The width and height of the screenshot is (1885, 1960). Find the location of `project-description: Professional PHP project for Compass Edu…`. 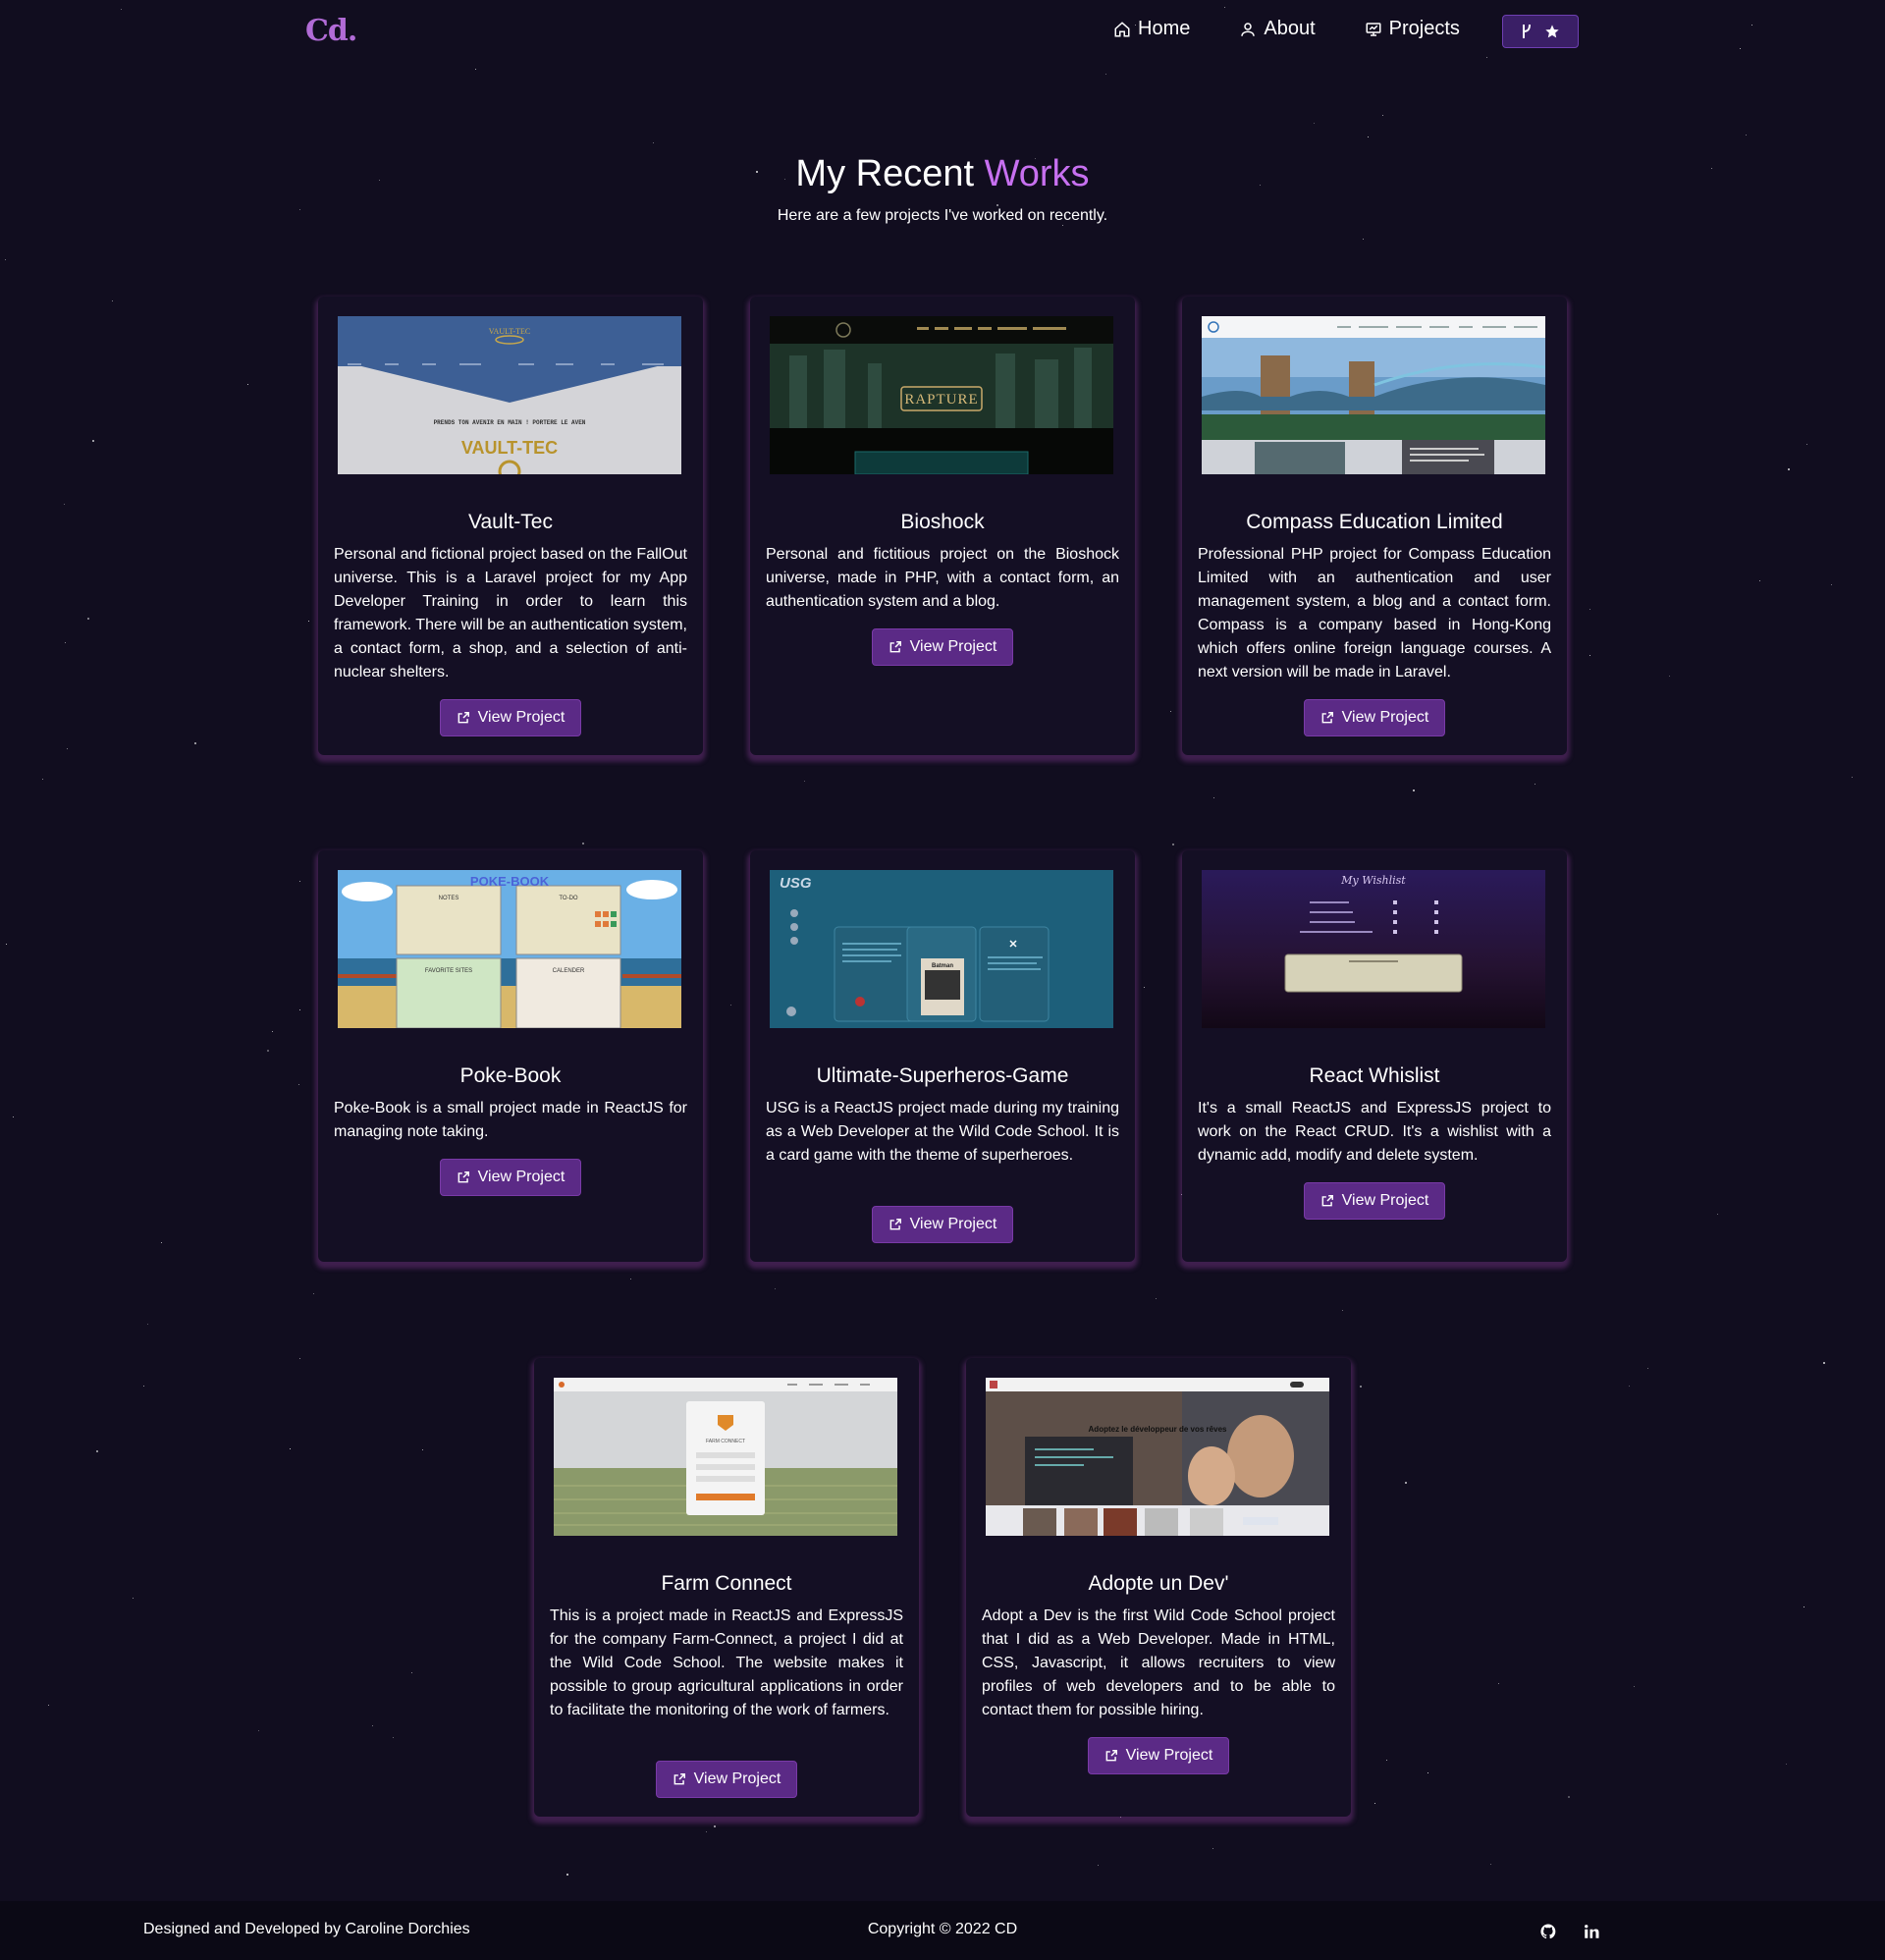

project-description: Professional PHP project for Compass Edu… is located at coordinates (1374, 613).